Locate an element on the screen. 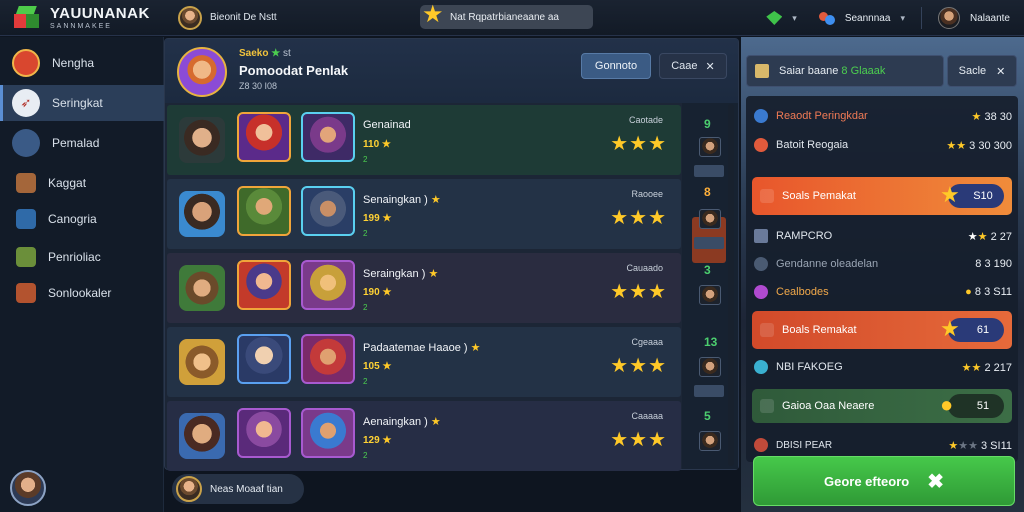 The width and height of the screenshot is (1024, 512). player-name: Padaatemae Haaoe ) ★ is located at coordinates (422, 348).